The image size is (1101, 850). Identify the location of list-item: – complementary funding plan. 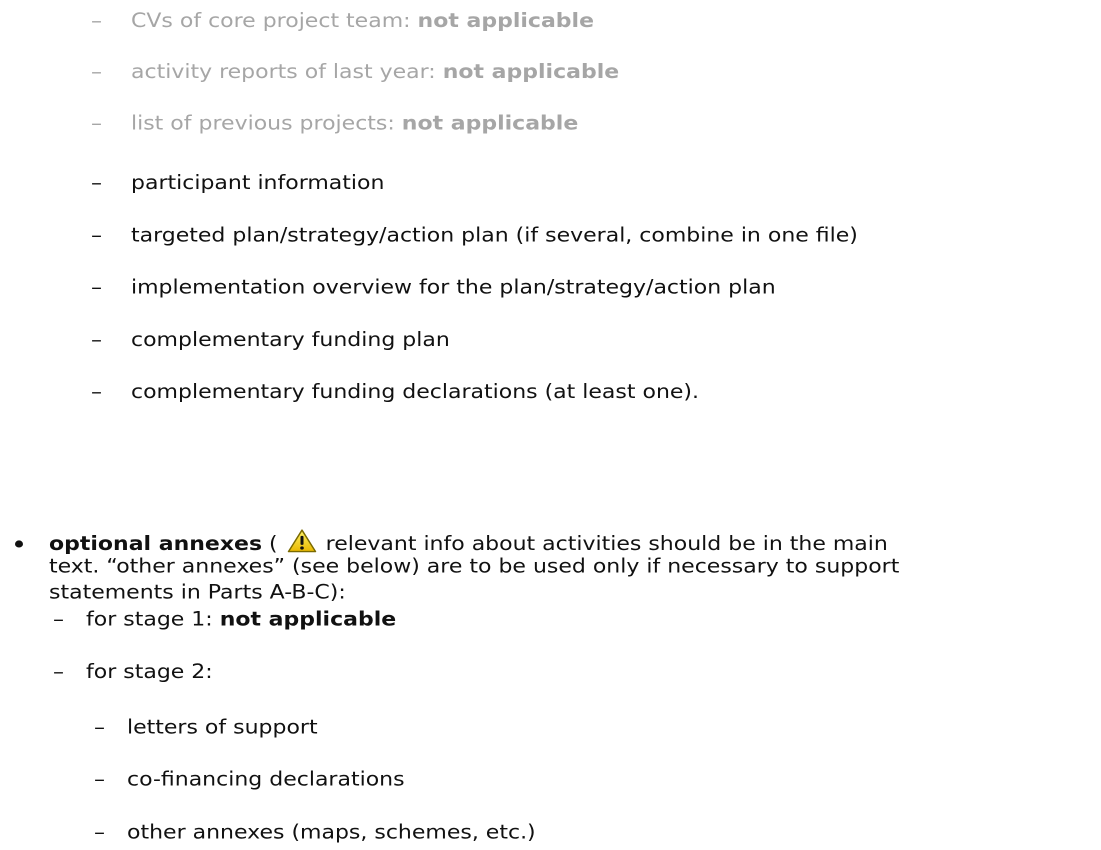
(270, 340).